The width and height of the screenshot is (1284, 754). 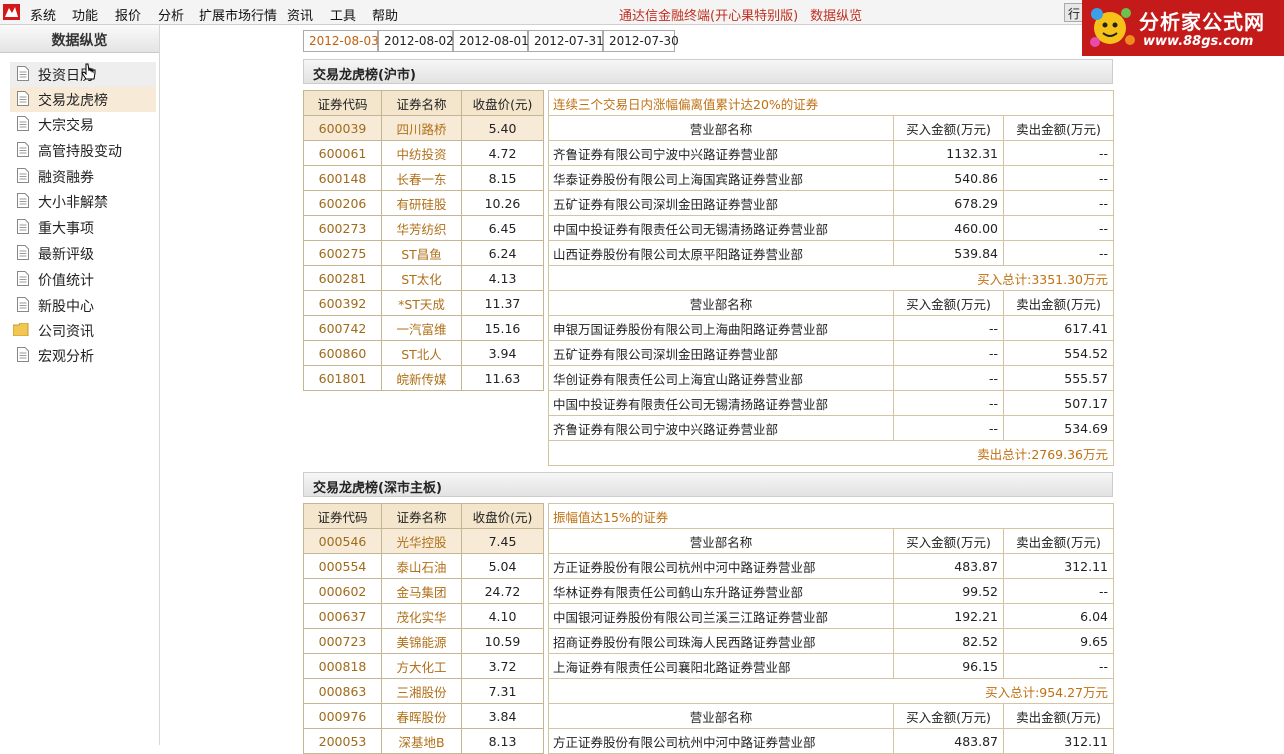 I want to click on stock-row: 000637 茂化实华 4.10, so click(x=423, y=616).